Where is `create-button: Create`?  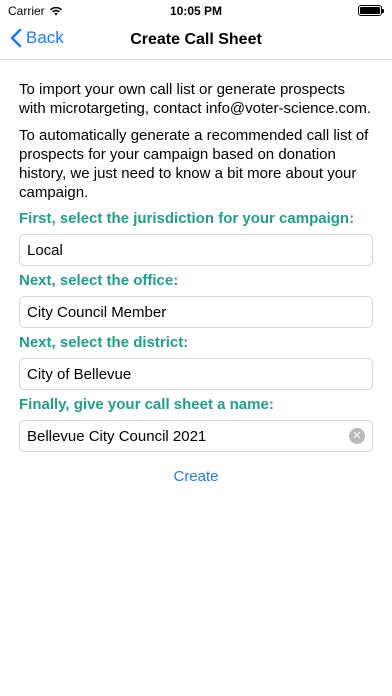 create-button: Create is located at coordinates (196, 476).